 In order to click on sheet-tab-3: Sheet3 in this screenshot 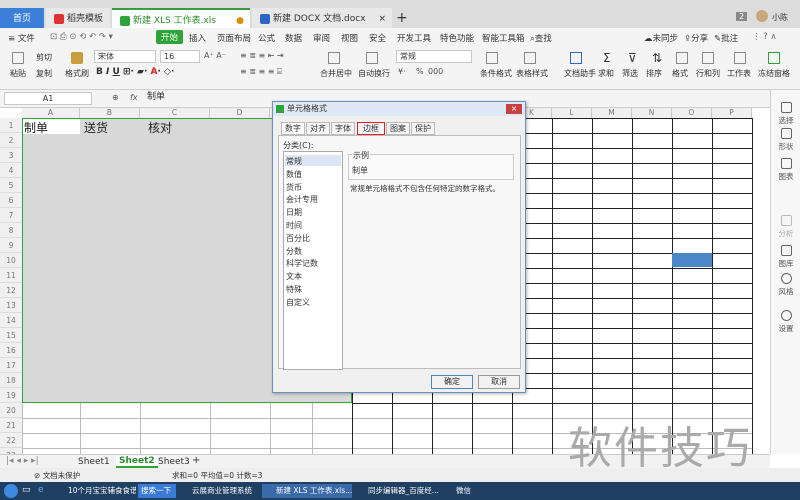, I will do `click(174, 462)`.